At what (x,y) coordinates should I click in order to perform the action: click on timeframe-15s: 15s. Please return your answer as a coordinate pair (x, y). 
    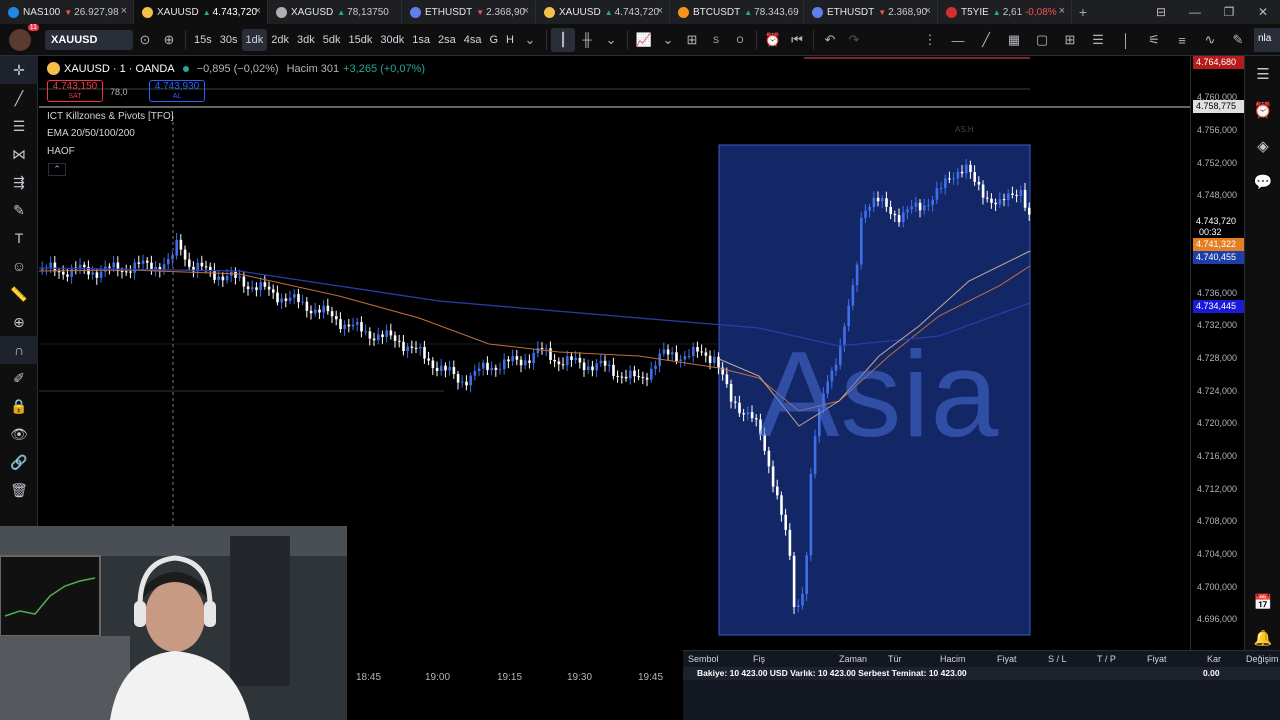
    Looking at the image, I should click on (203, 40).